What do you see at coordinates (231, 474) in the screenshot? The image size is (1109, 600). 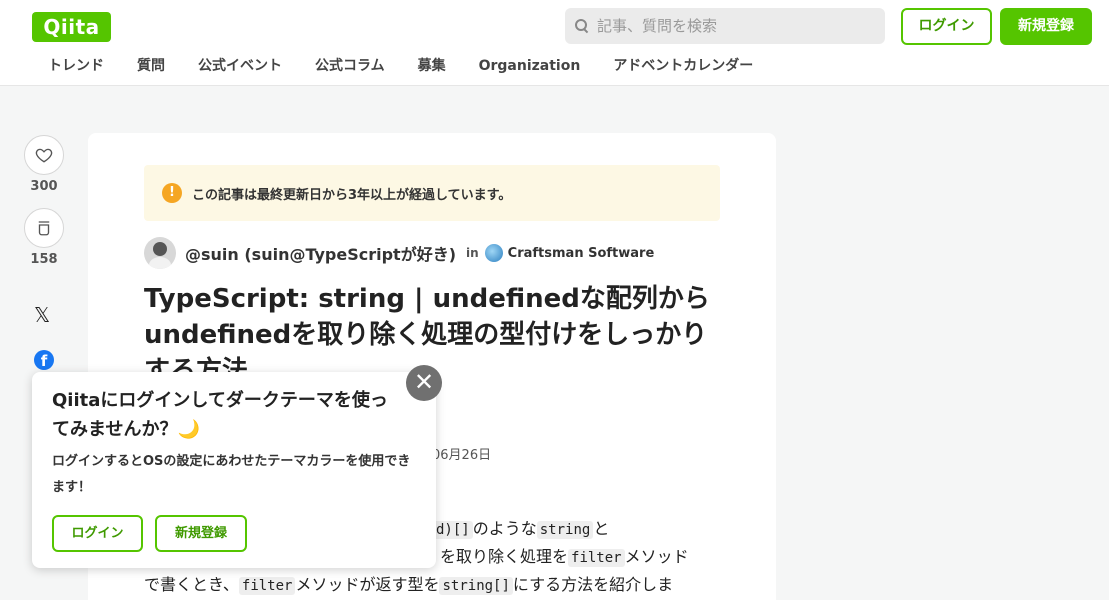 I see `popup-description: ログインするとOSの設定にあわせたテーマカラーを使用できます！` at bounding box center [231, 474].